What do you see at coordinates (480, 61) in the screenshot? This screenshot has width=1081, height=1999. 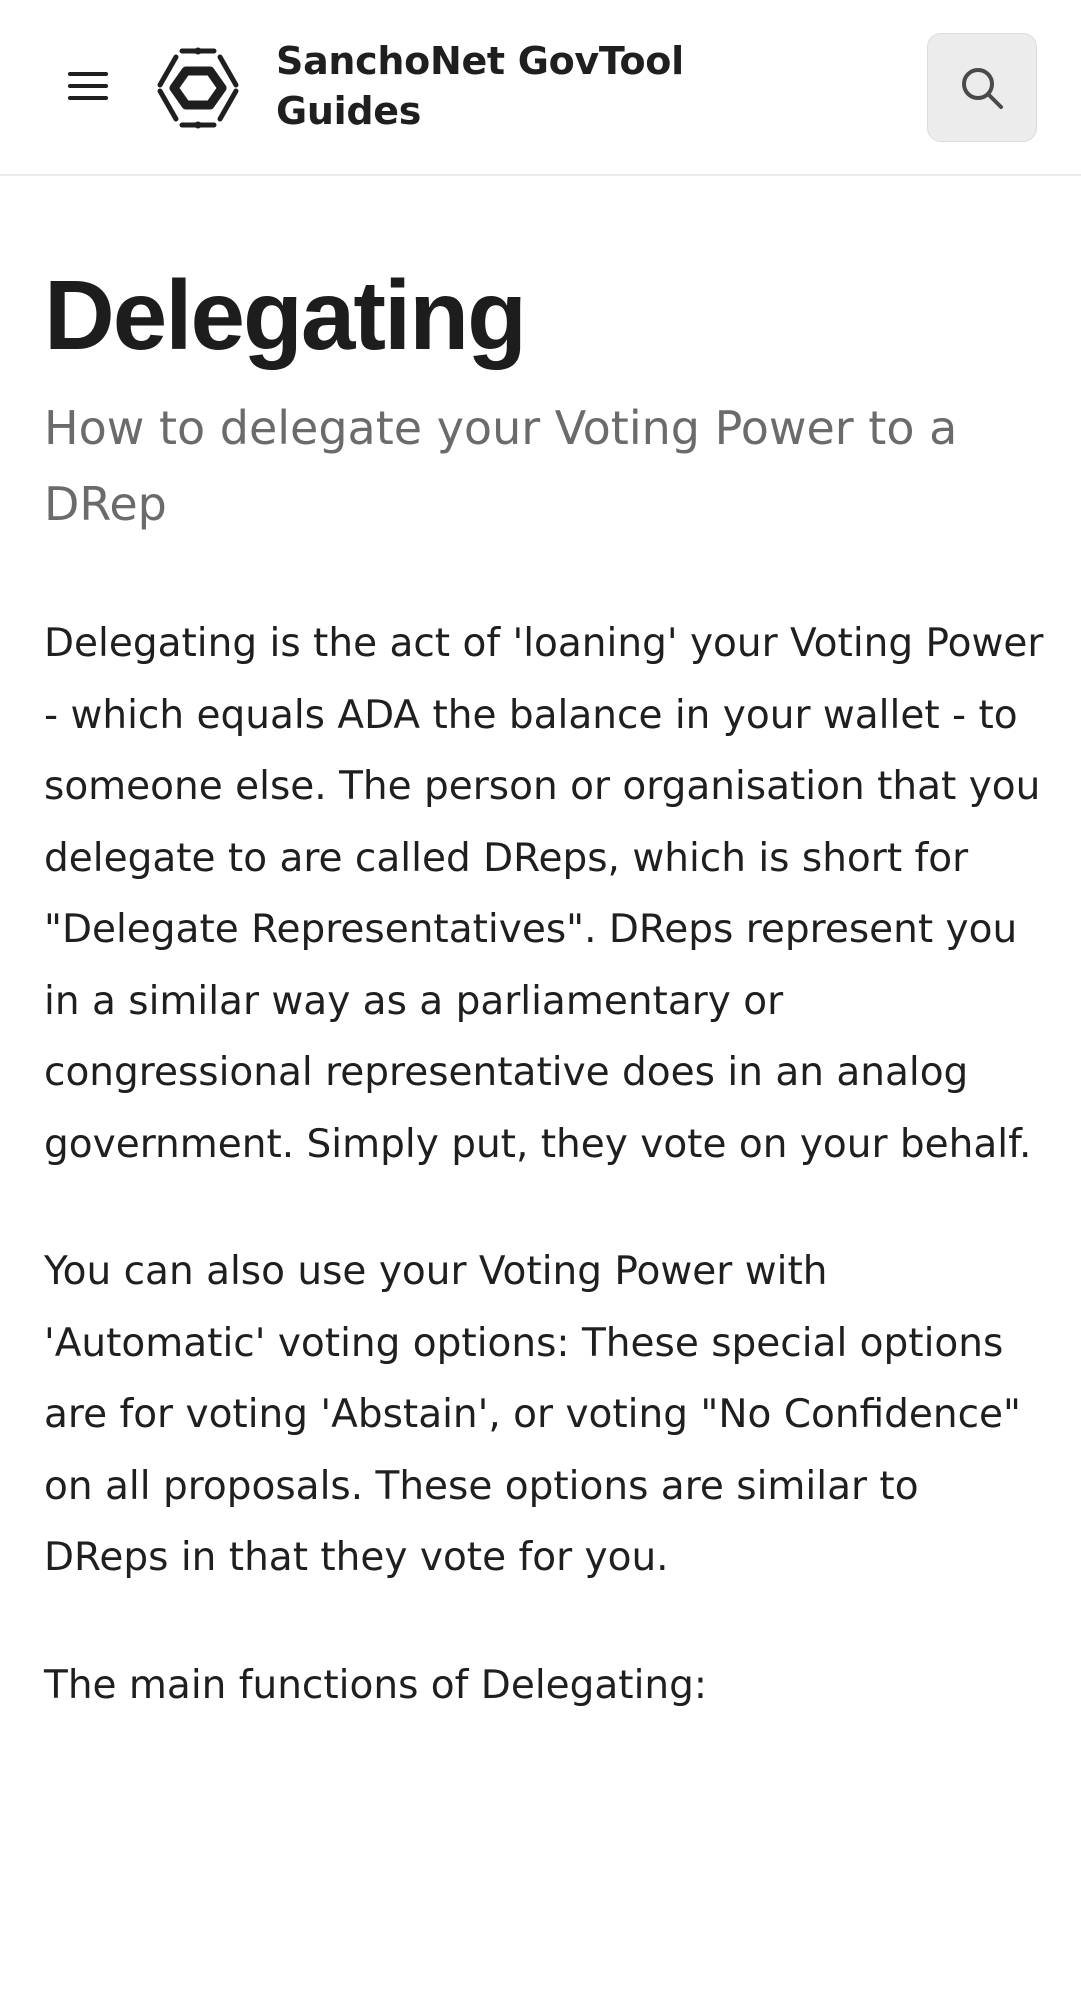 I see `site-title-line-1: SanchoNet GovTool` at bounding box center [480, 61].